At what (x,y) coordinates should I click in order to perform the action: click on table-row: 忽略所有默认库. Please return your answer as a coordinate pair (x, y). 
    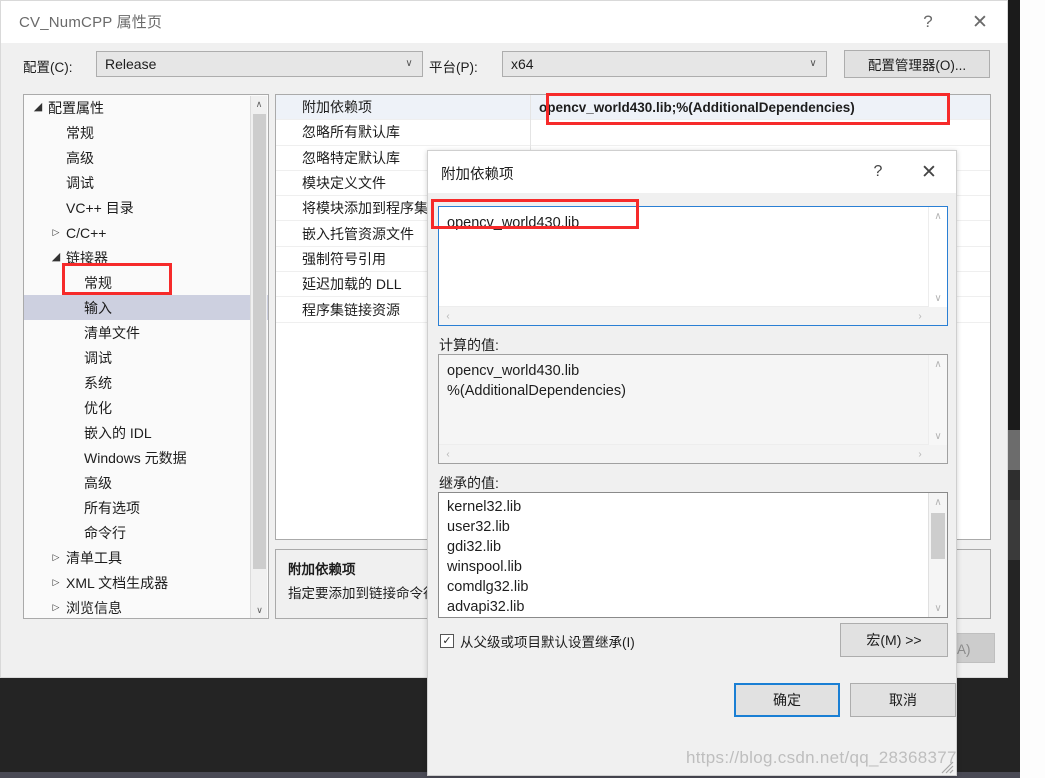
    Looking at the image, I should click on (633, 133).